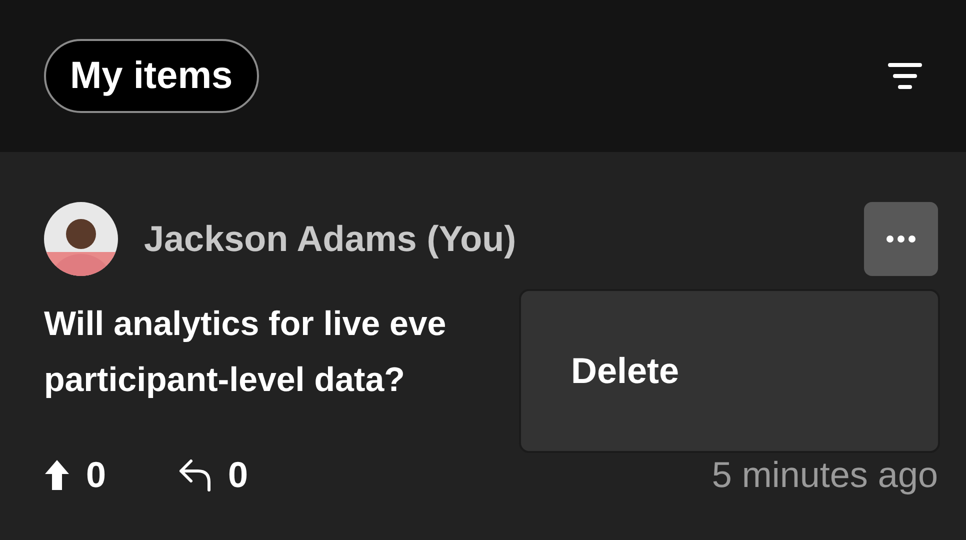  I want to click on timestamp: 5 minutes ago, so click(825, 475).